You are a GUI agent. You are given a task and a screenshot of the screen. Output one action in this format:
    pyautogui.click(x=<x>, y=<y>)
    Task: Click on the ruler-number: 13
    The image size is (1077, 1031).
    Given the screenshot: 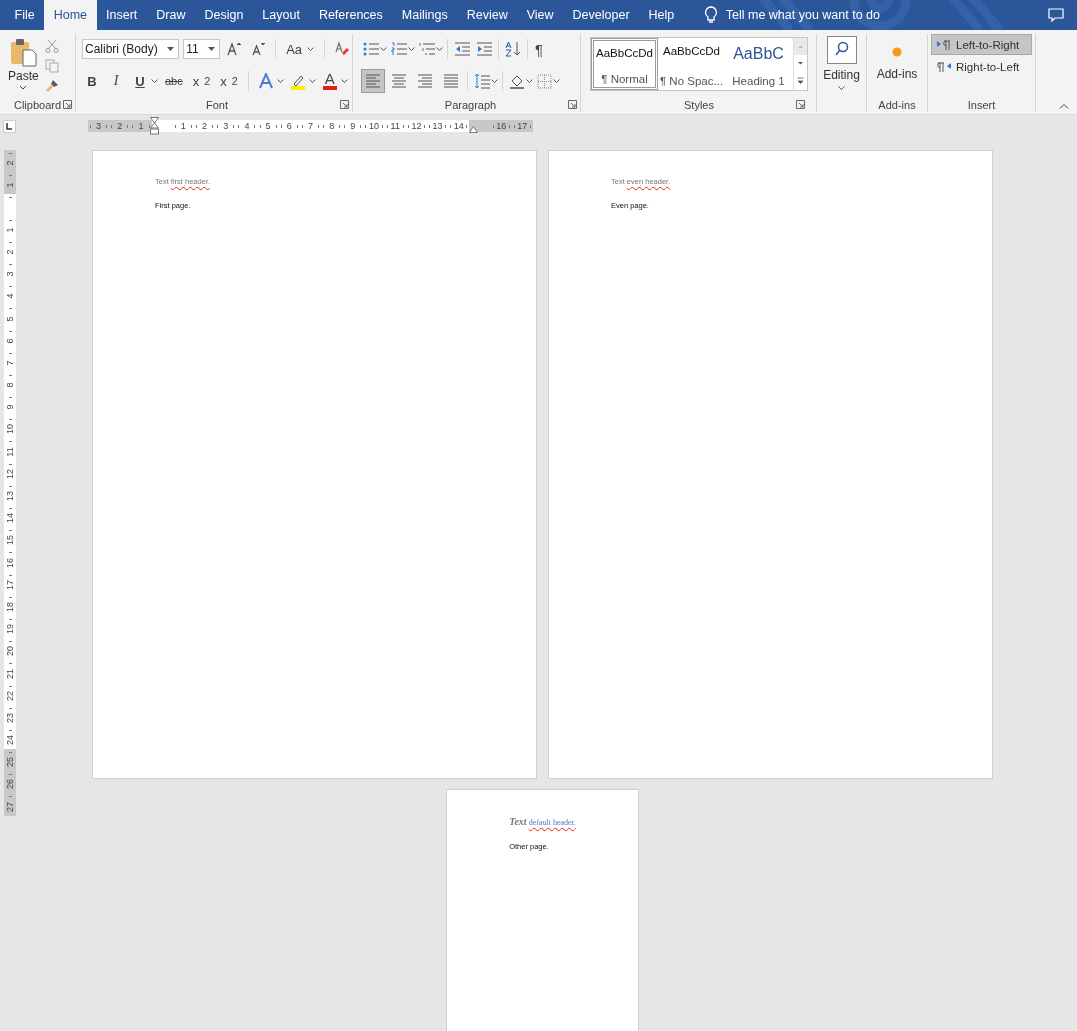 What is the action you would take?
    pyautogui.click(x=437, y=126)
    